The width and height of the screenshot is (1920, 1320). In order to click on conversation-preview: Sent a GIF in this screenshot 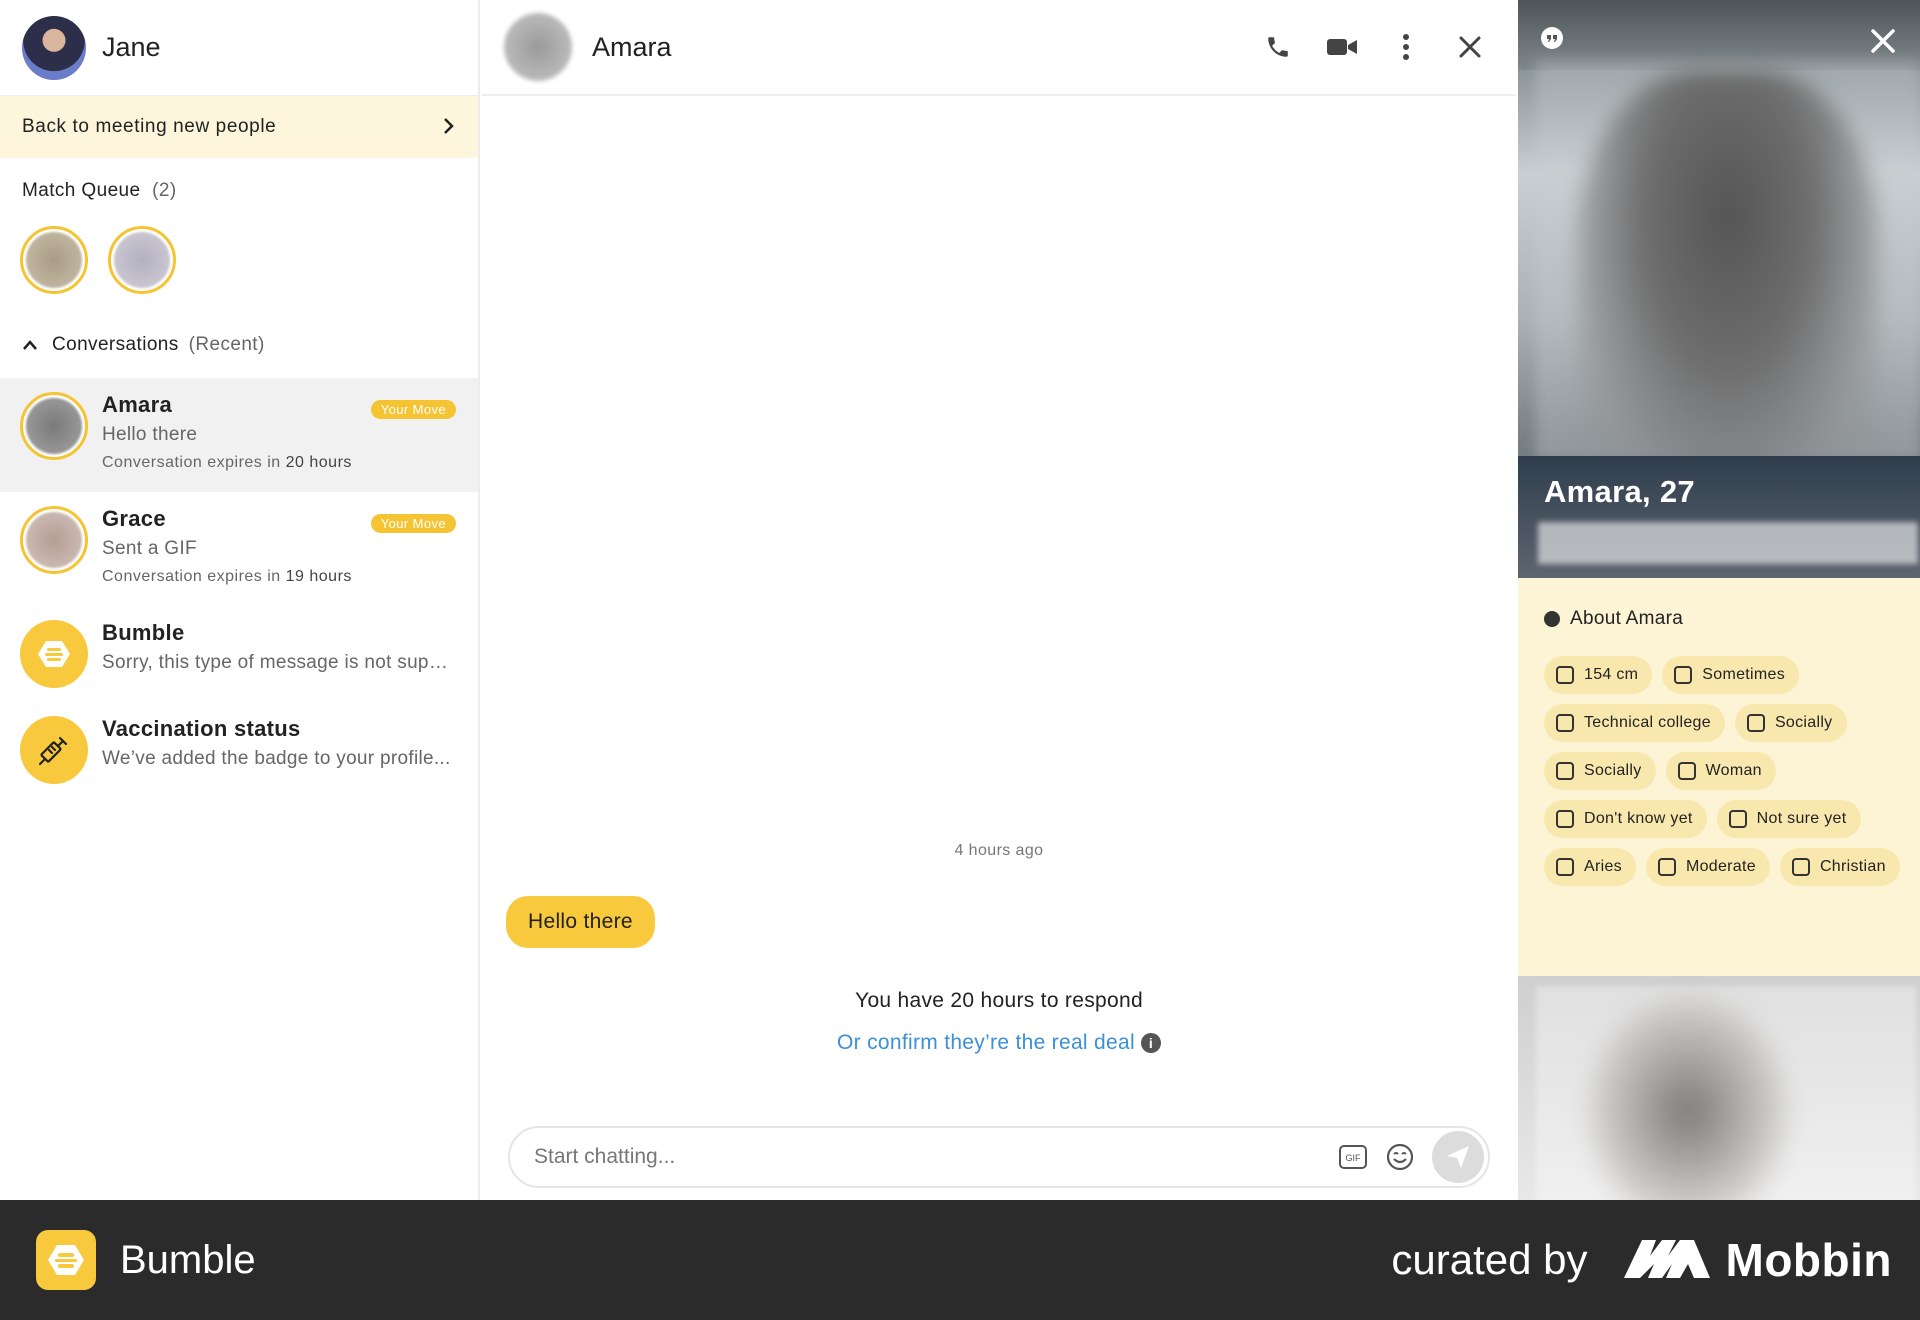, I will do `click(149, 548)`.